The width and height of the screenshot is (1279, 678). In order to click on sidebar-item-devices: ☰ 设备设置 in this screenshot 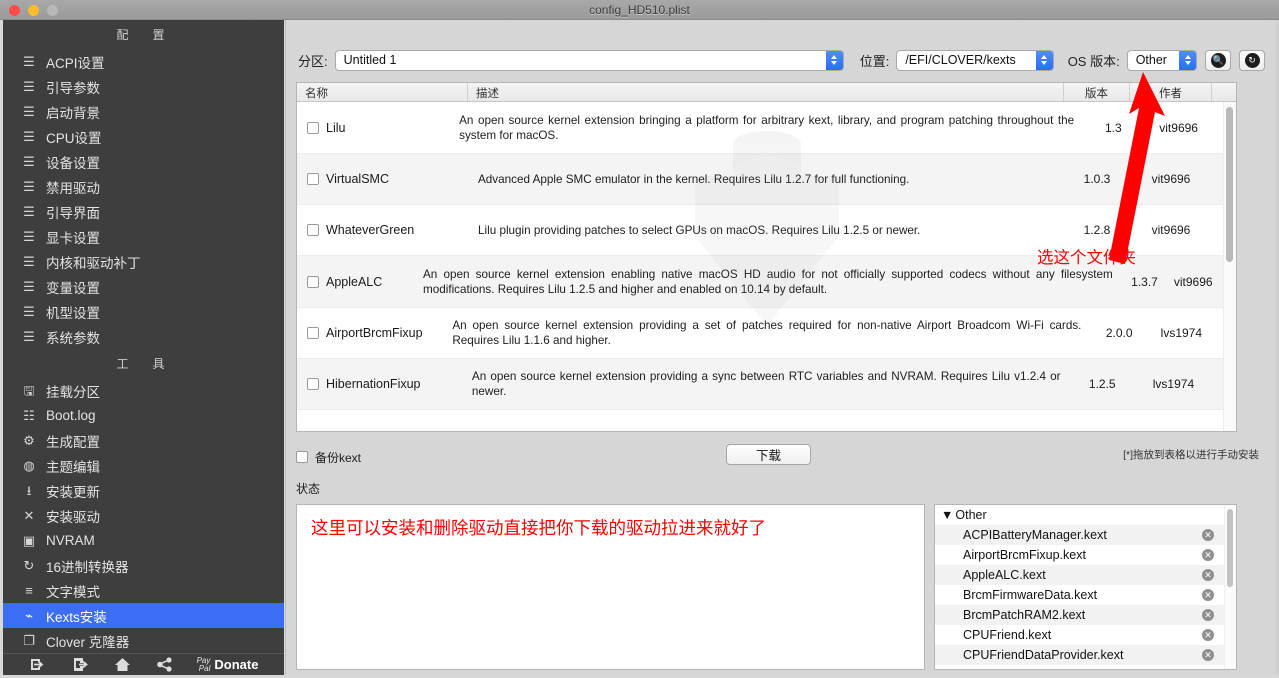, I will do `click(143, 161)`.